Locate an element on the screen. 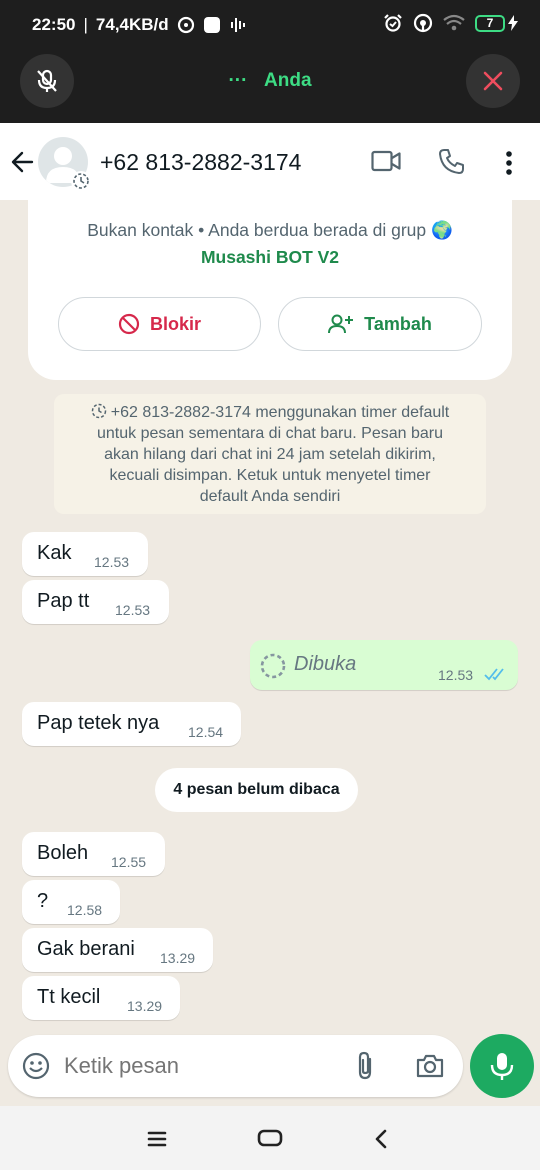 This screenshot has width=540, height=1170. incoming-message: ? 12.58 is located at coordinates (71, 902).